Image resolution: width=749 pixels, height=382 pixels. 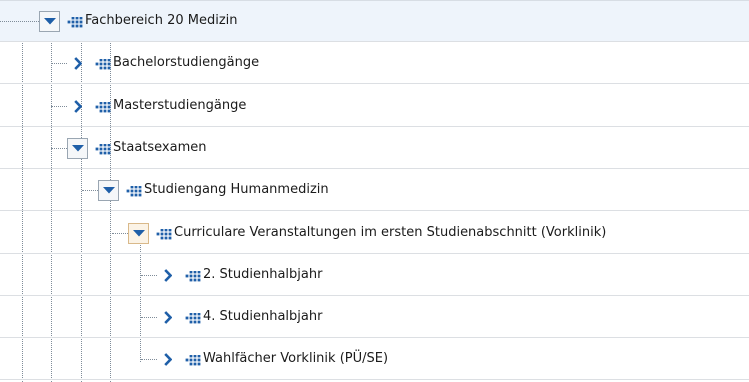 What do you see at coordinates (236, 190) in the screenshot?
I see `tree-node-label: Studiengang Humanmedizin` at bounding box center [236, 190].